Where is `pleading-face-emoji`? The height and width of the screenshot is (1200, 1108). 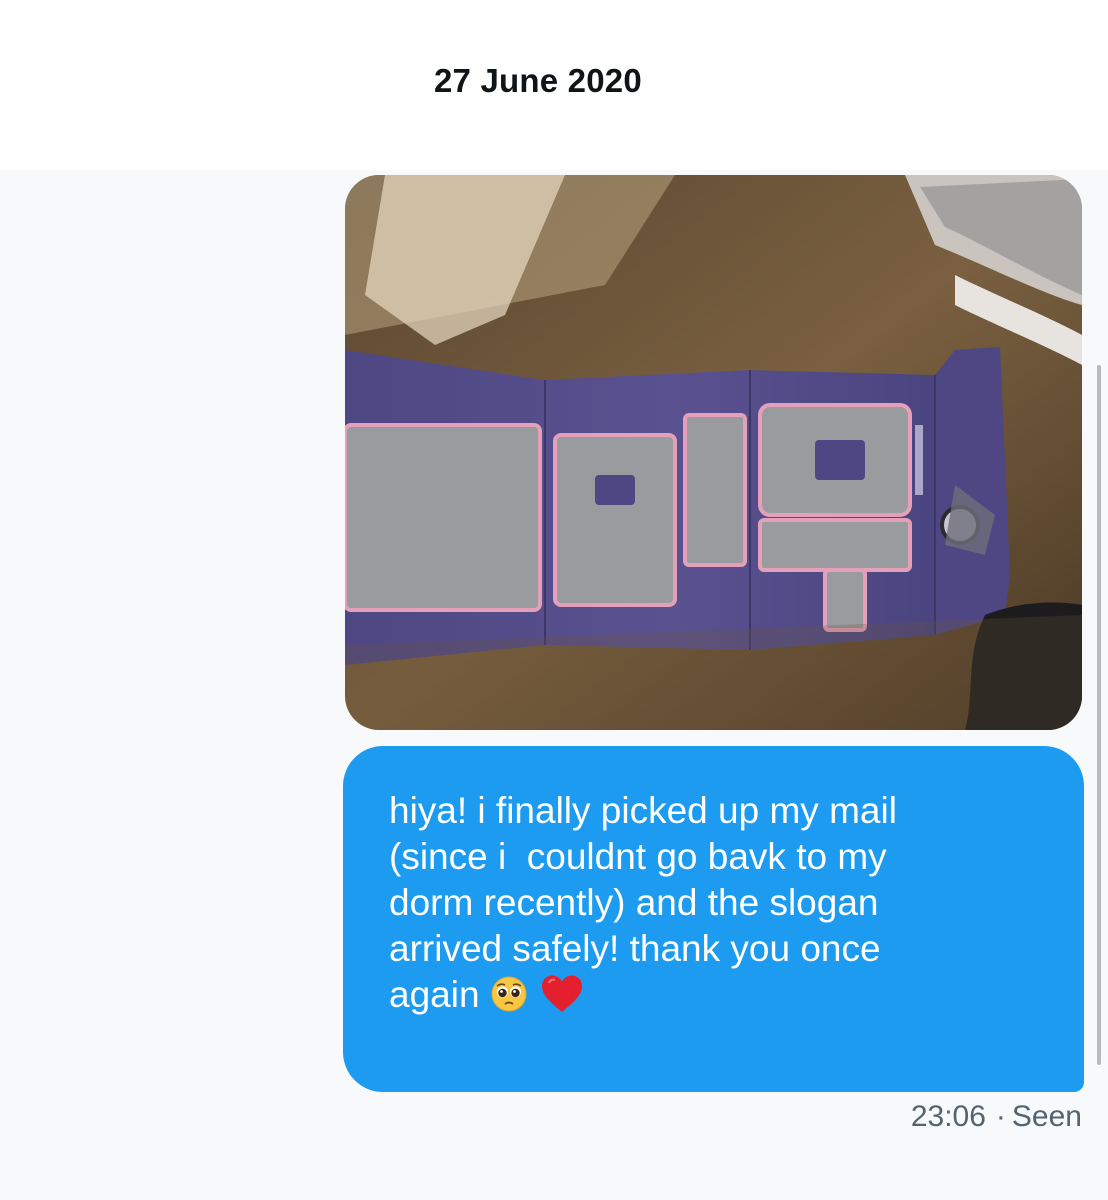
pleading-face-emoji is located at coordinates (509, 994).